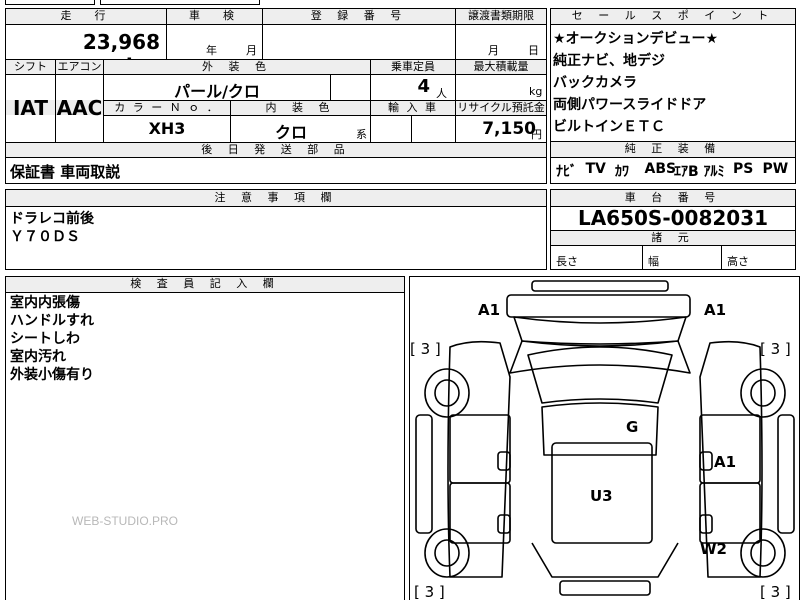 The height and width of the screenshot is (600, 800). I want to click on shift-value: IAT, so click(30, 108).